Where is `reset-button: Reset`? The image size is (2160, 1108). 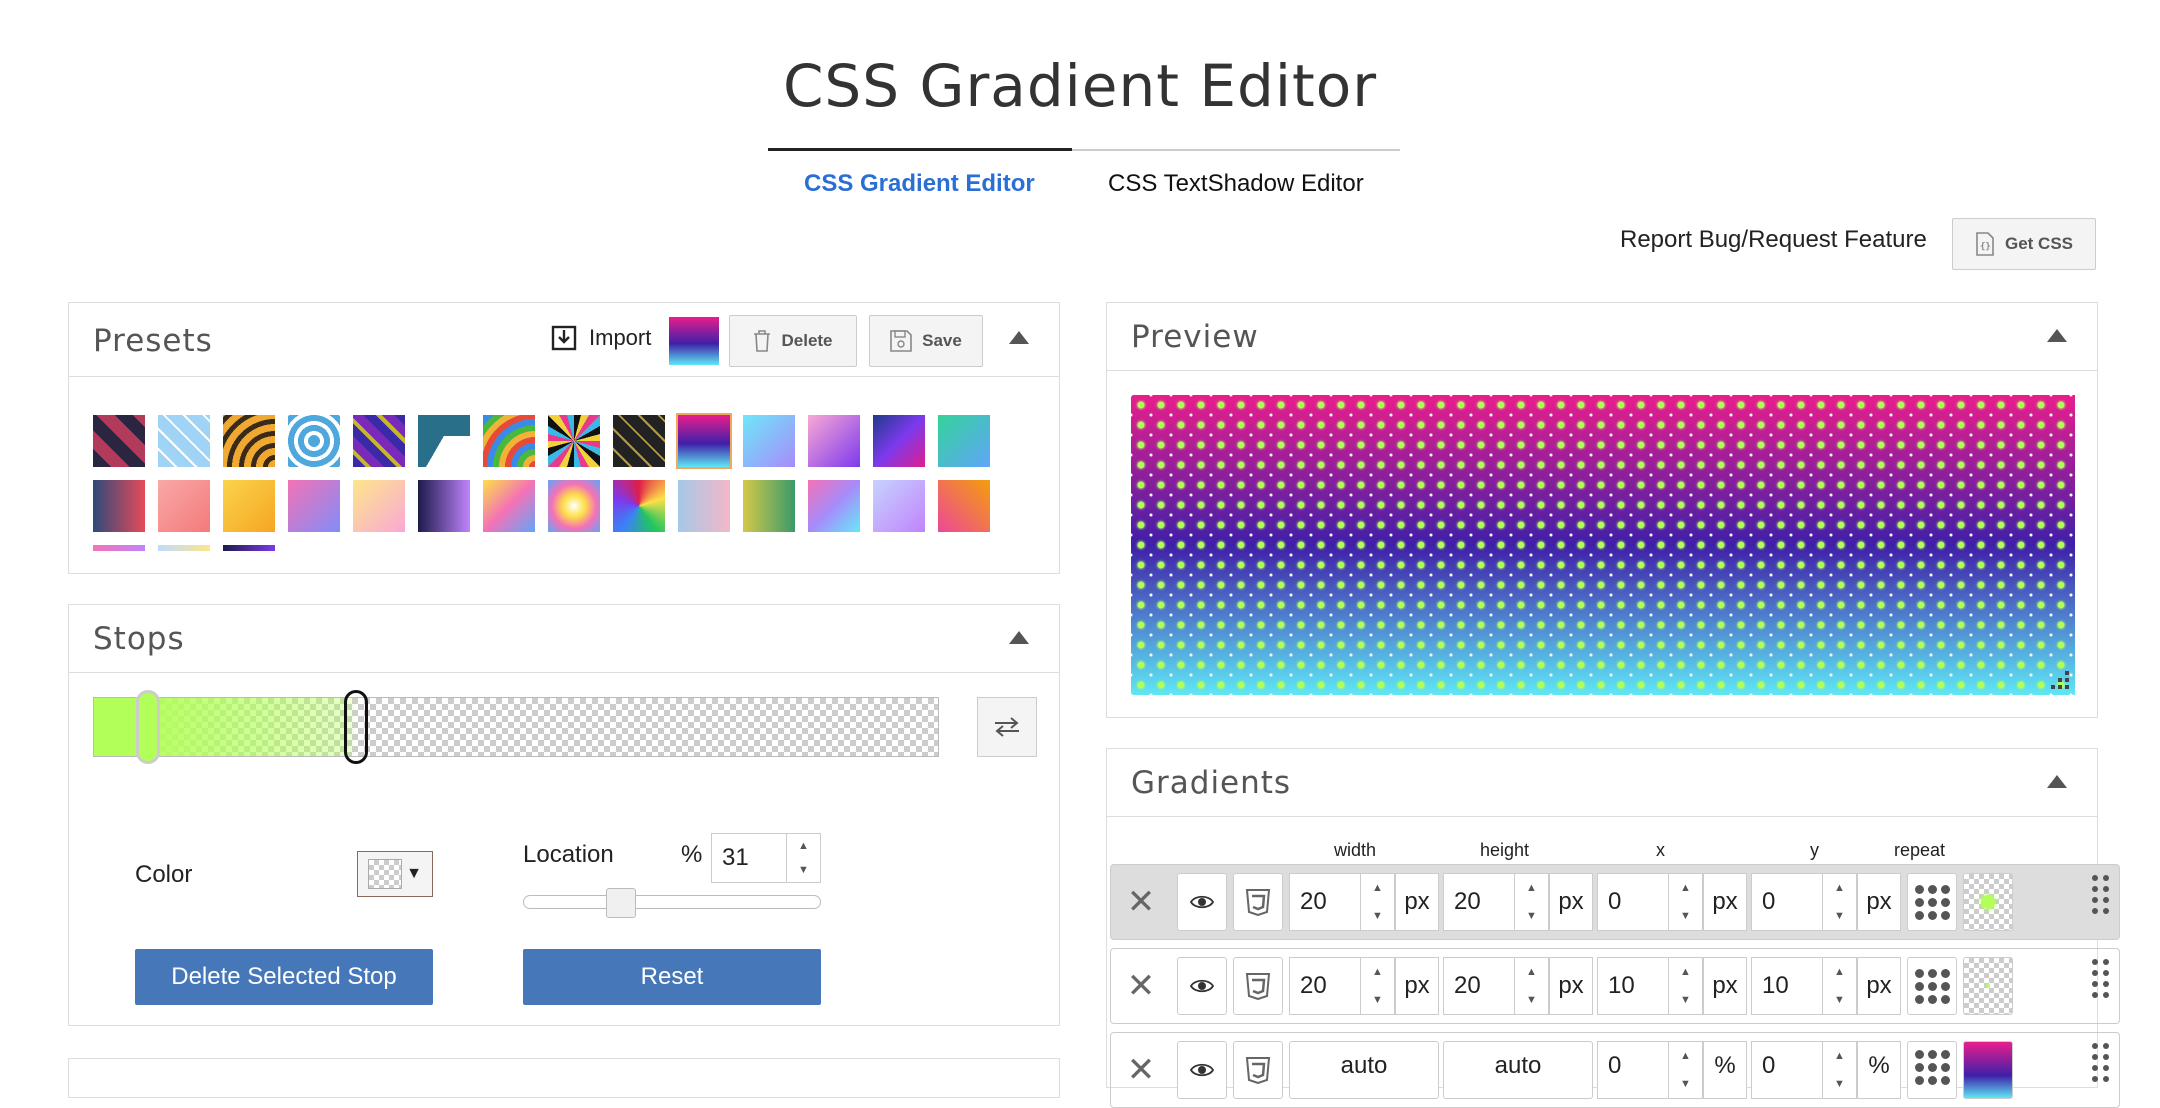
reset-button: Reset is located at coordinates (672, 977).